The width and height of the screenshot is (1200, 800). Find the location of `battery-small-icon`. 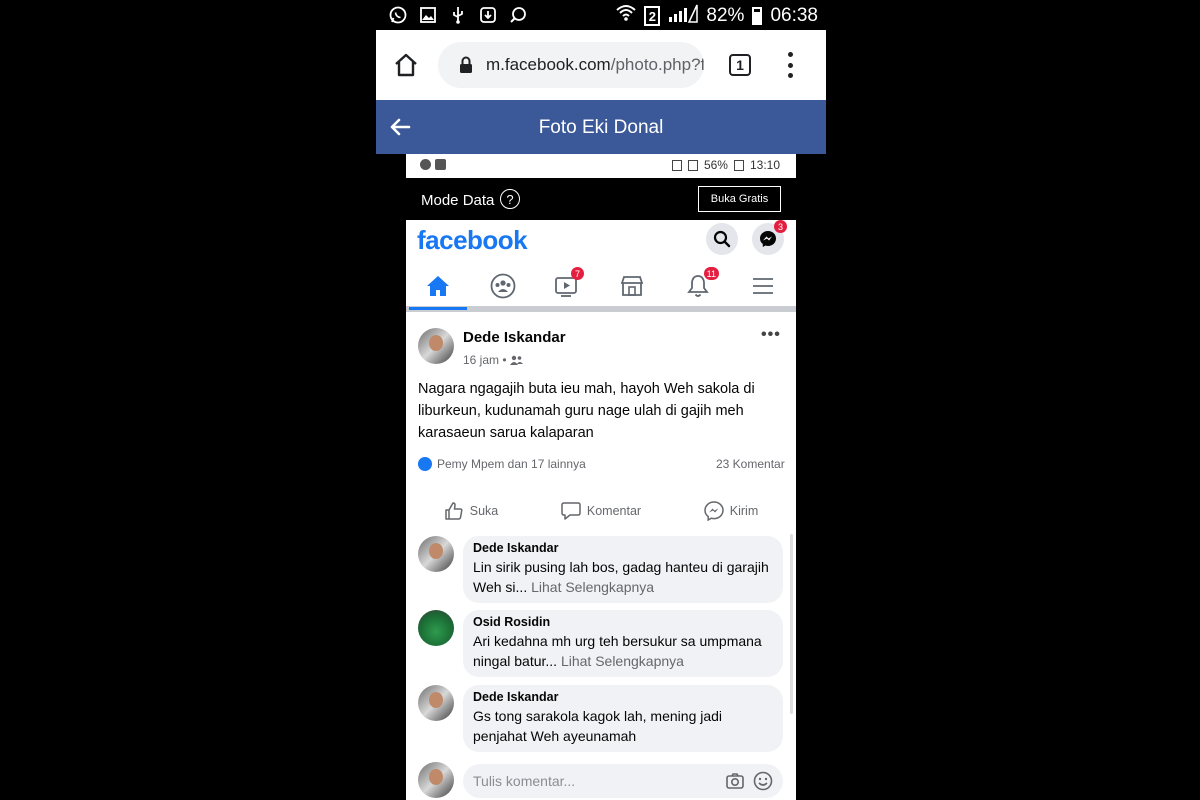

battery-small-icon is located at coordinates (738, 165).